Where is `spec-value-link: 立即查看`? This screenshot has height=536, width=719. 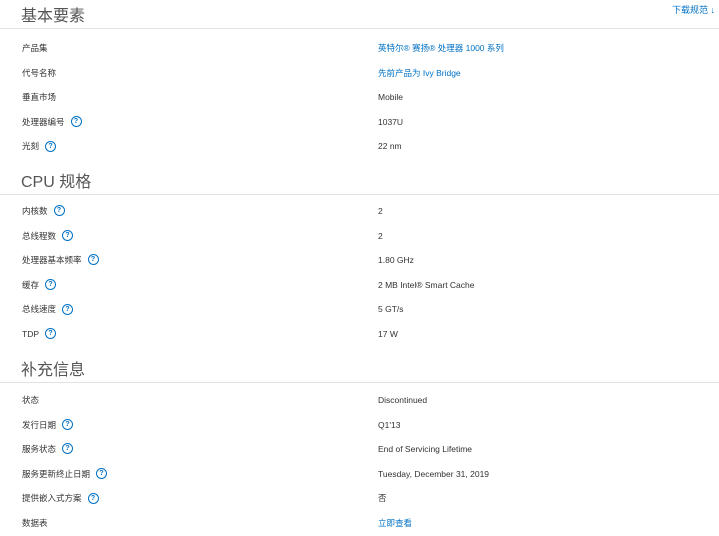
spec-value-link: 立即查看 is located at coordinates (395, 523).